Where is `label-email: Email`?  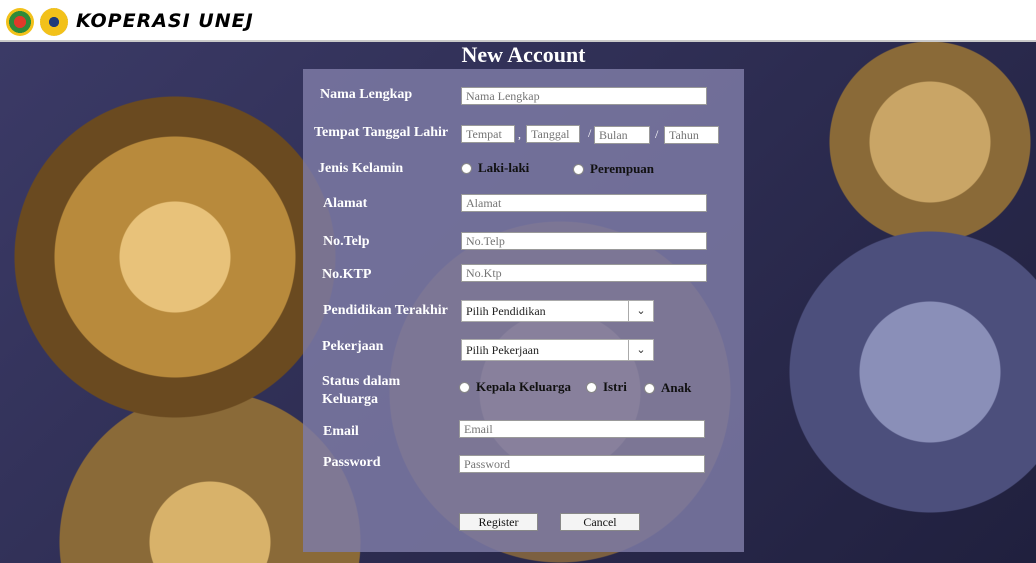
label-email: Email is located at coordinates (341, 431).